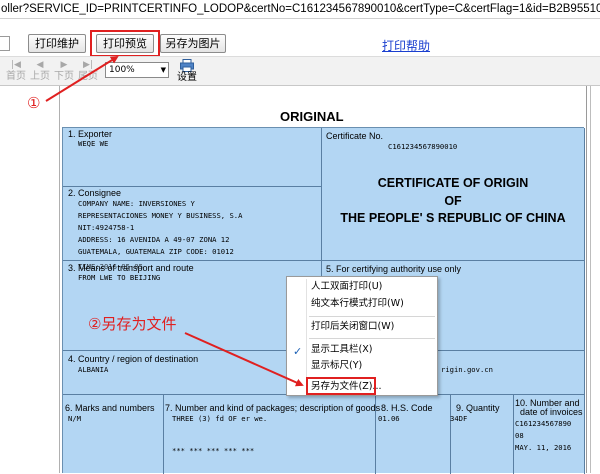  What do you see at coordinates (519, 435) in the screenshot?
I see `invoice-value-line2: 08` at bounding box center [519, 435].